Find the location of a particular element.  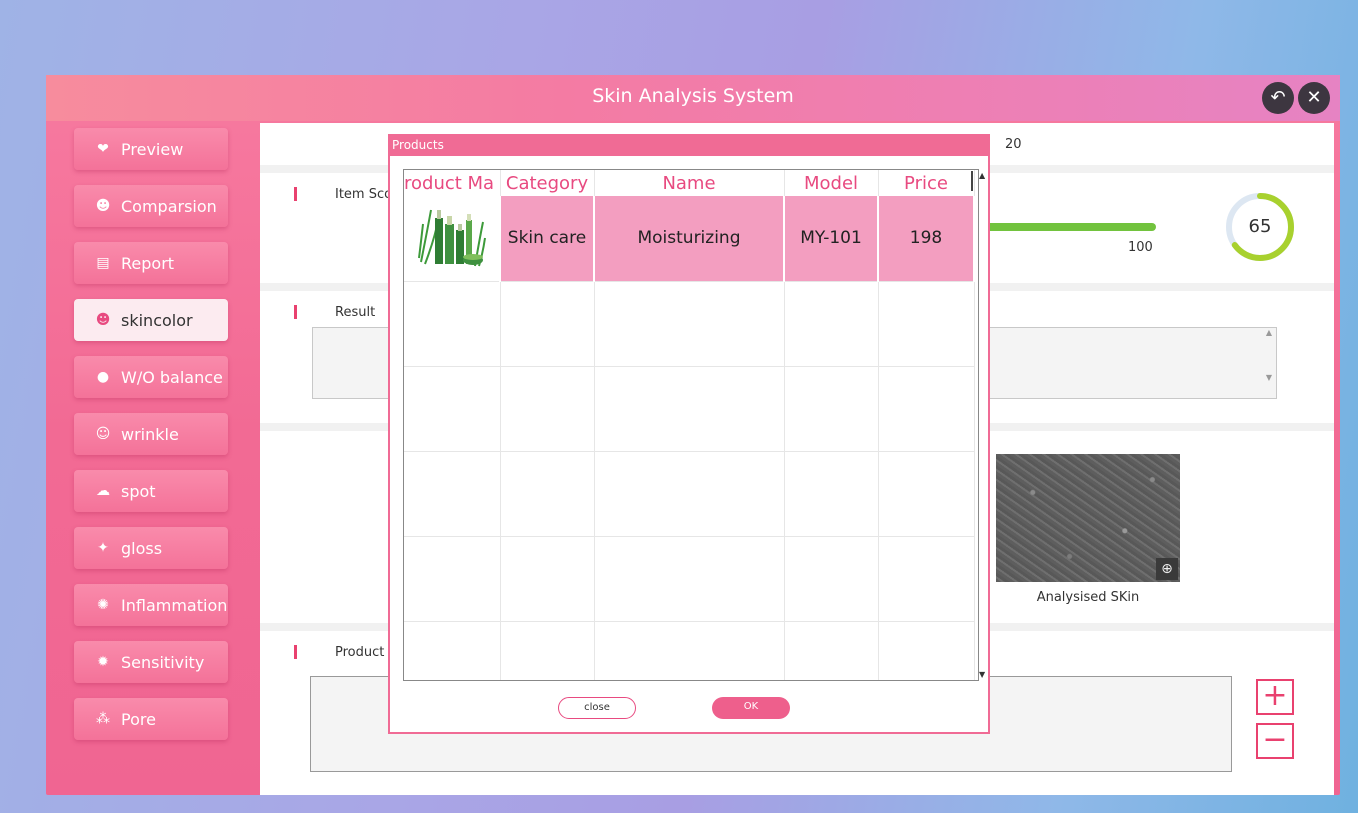

sidebar-item-wo-balance: ● W/O balance is located at coordinates (151, 377).